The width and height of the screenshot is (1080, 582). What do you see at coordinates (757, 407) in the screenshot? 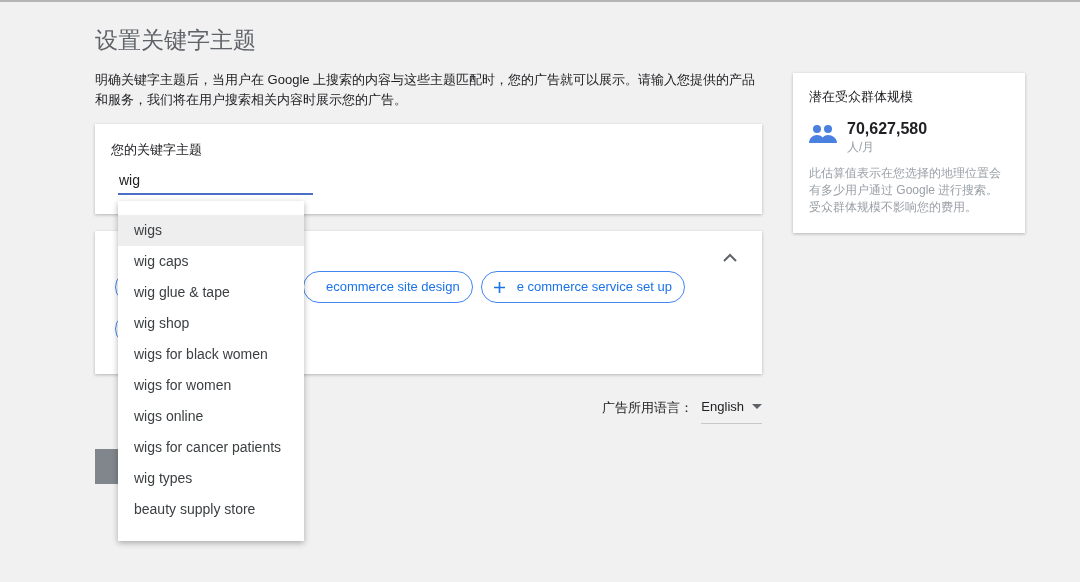
I see `dropdown-arrow-icon` at bounding box center [757, 407].